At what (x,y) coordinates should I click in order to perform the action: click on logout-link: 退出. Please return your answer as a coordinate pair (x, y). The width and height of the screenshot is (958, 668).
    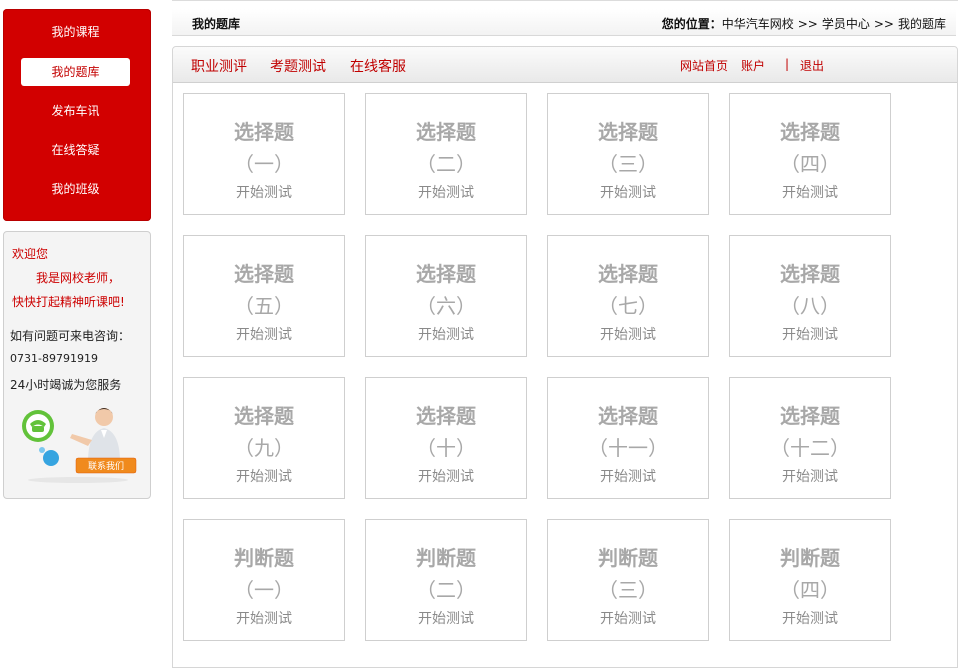
    Looking at the image, I should click on (812, 65).